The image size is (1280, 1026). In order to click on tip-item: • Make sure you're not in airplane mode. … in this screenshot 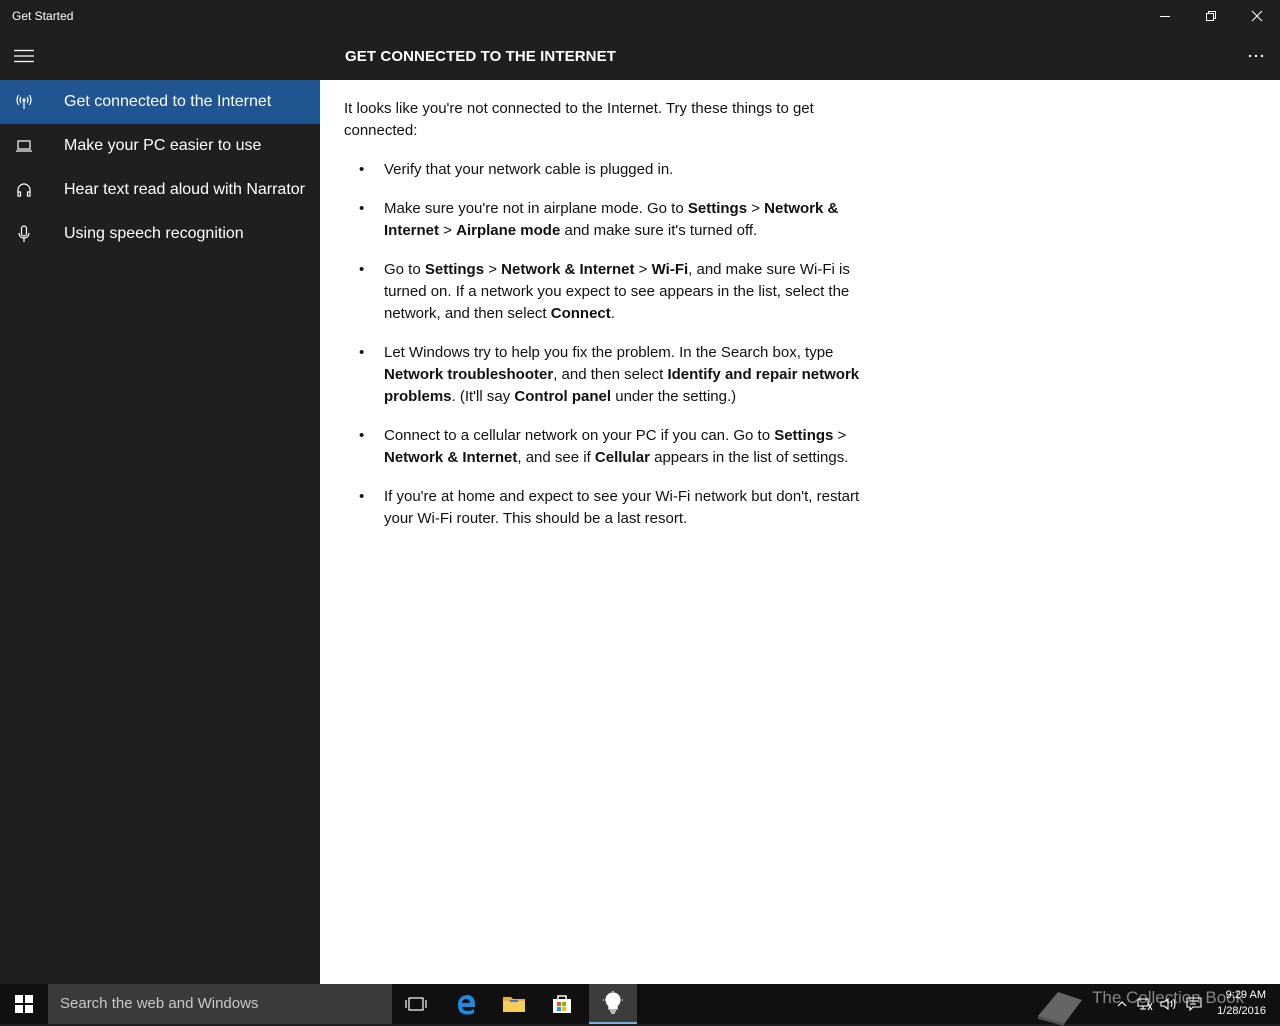, I will do `click(614, 220)`.